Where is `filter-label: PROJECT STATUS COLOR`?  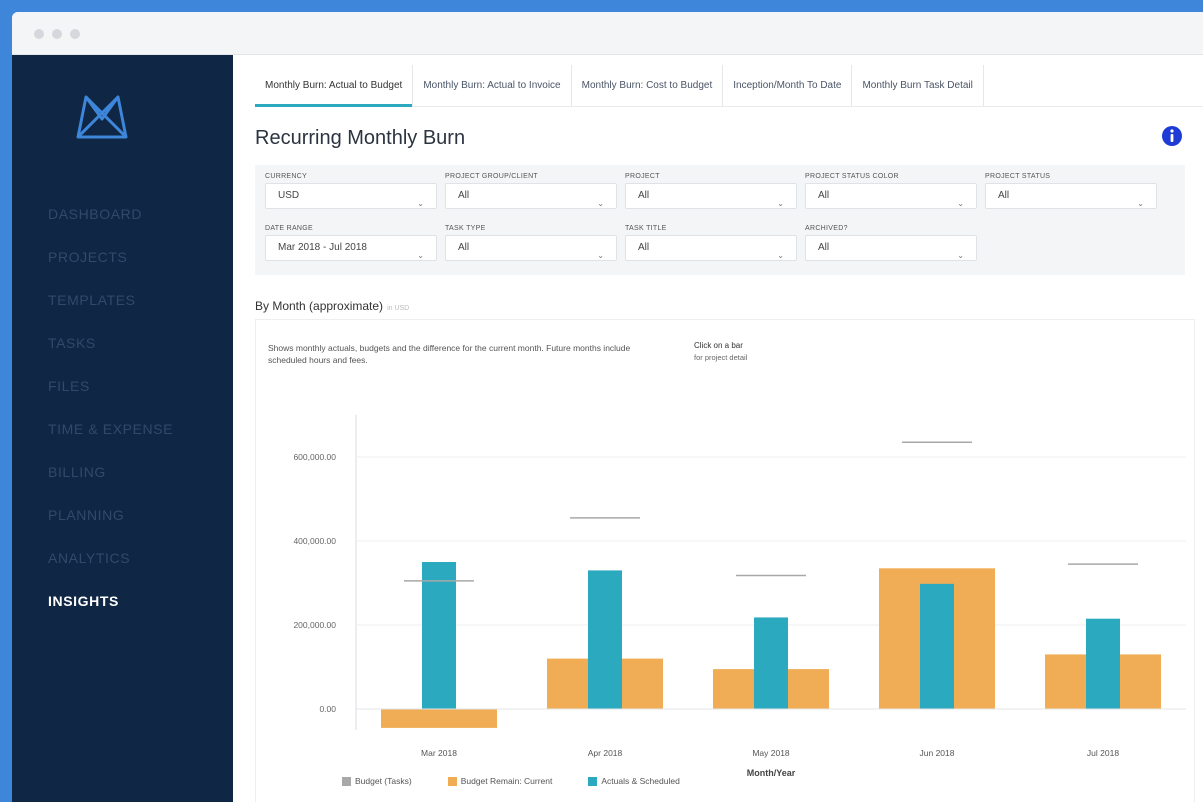 filter-label: PROJECT STATUS COLOR is located at coordinates (852, 176).